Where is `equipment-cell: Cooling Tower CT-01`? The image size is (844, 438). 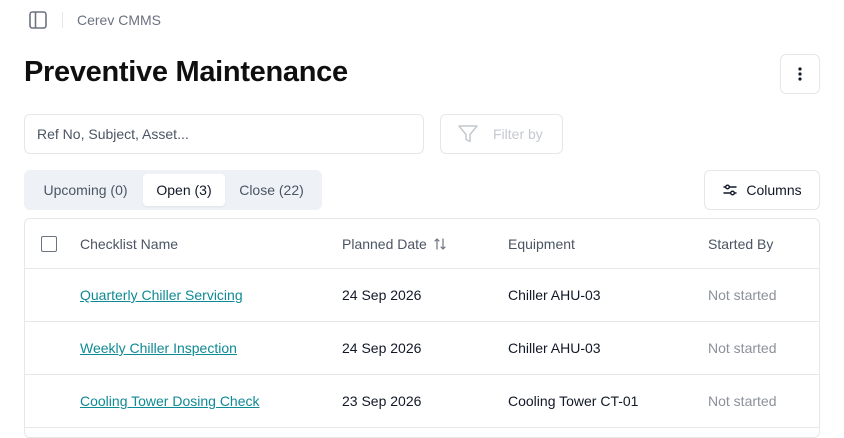
equipment-cell: Cooling Tower CT-01 is located at coordinates (573, 401).